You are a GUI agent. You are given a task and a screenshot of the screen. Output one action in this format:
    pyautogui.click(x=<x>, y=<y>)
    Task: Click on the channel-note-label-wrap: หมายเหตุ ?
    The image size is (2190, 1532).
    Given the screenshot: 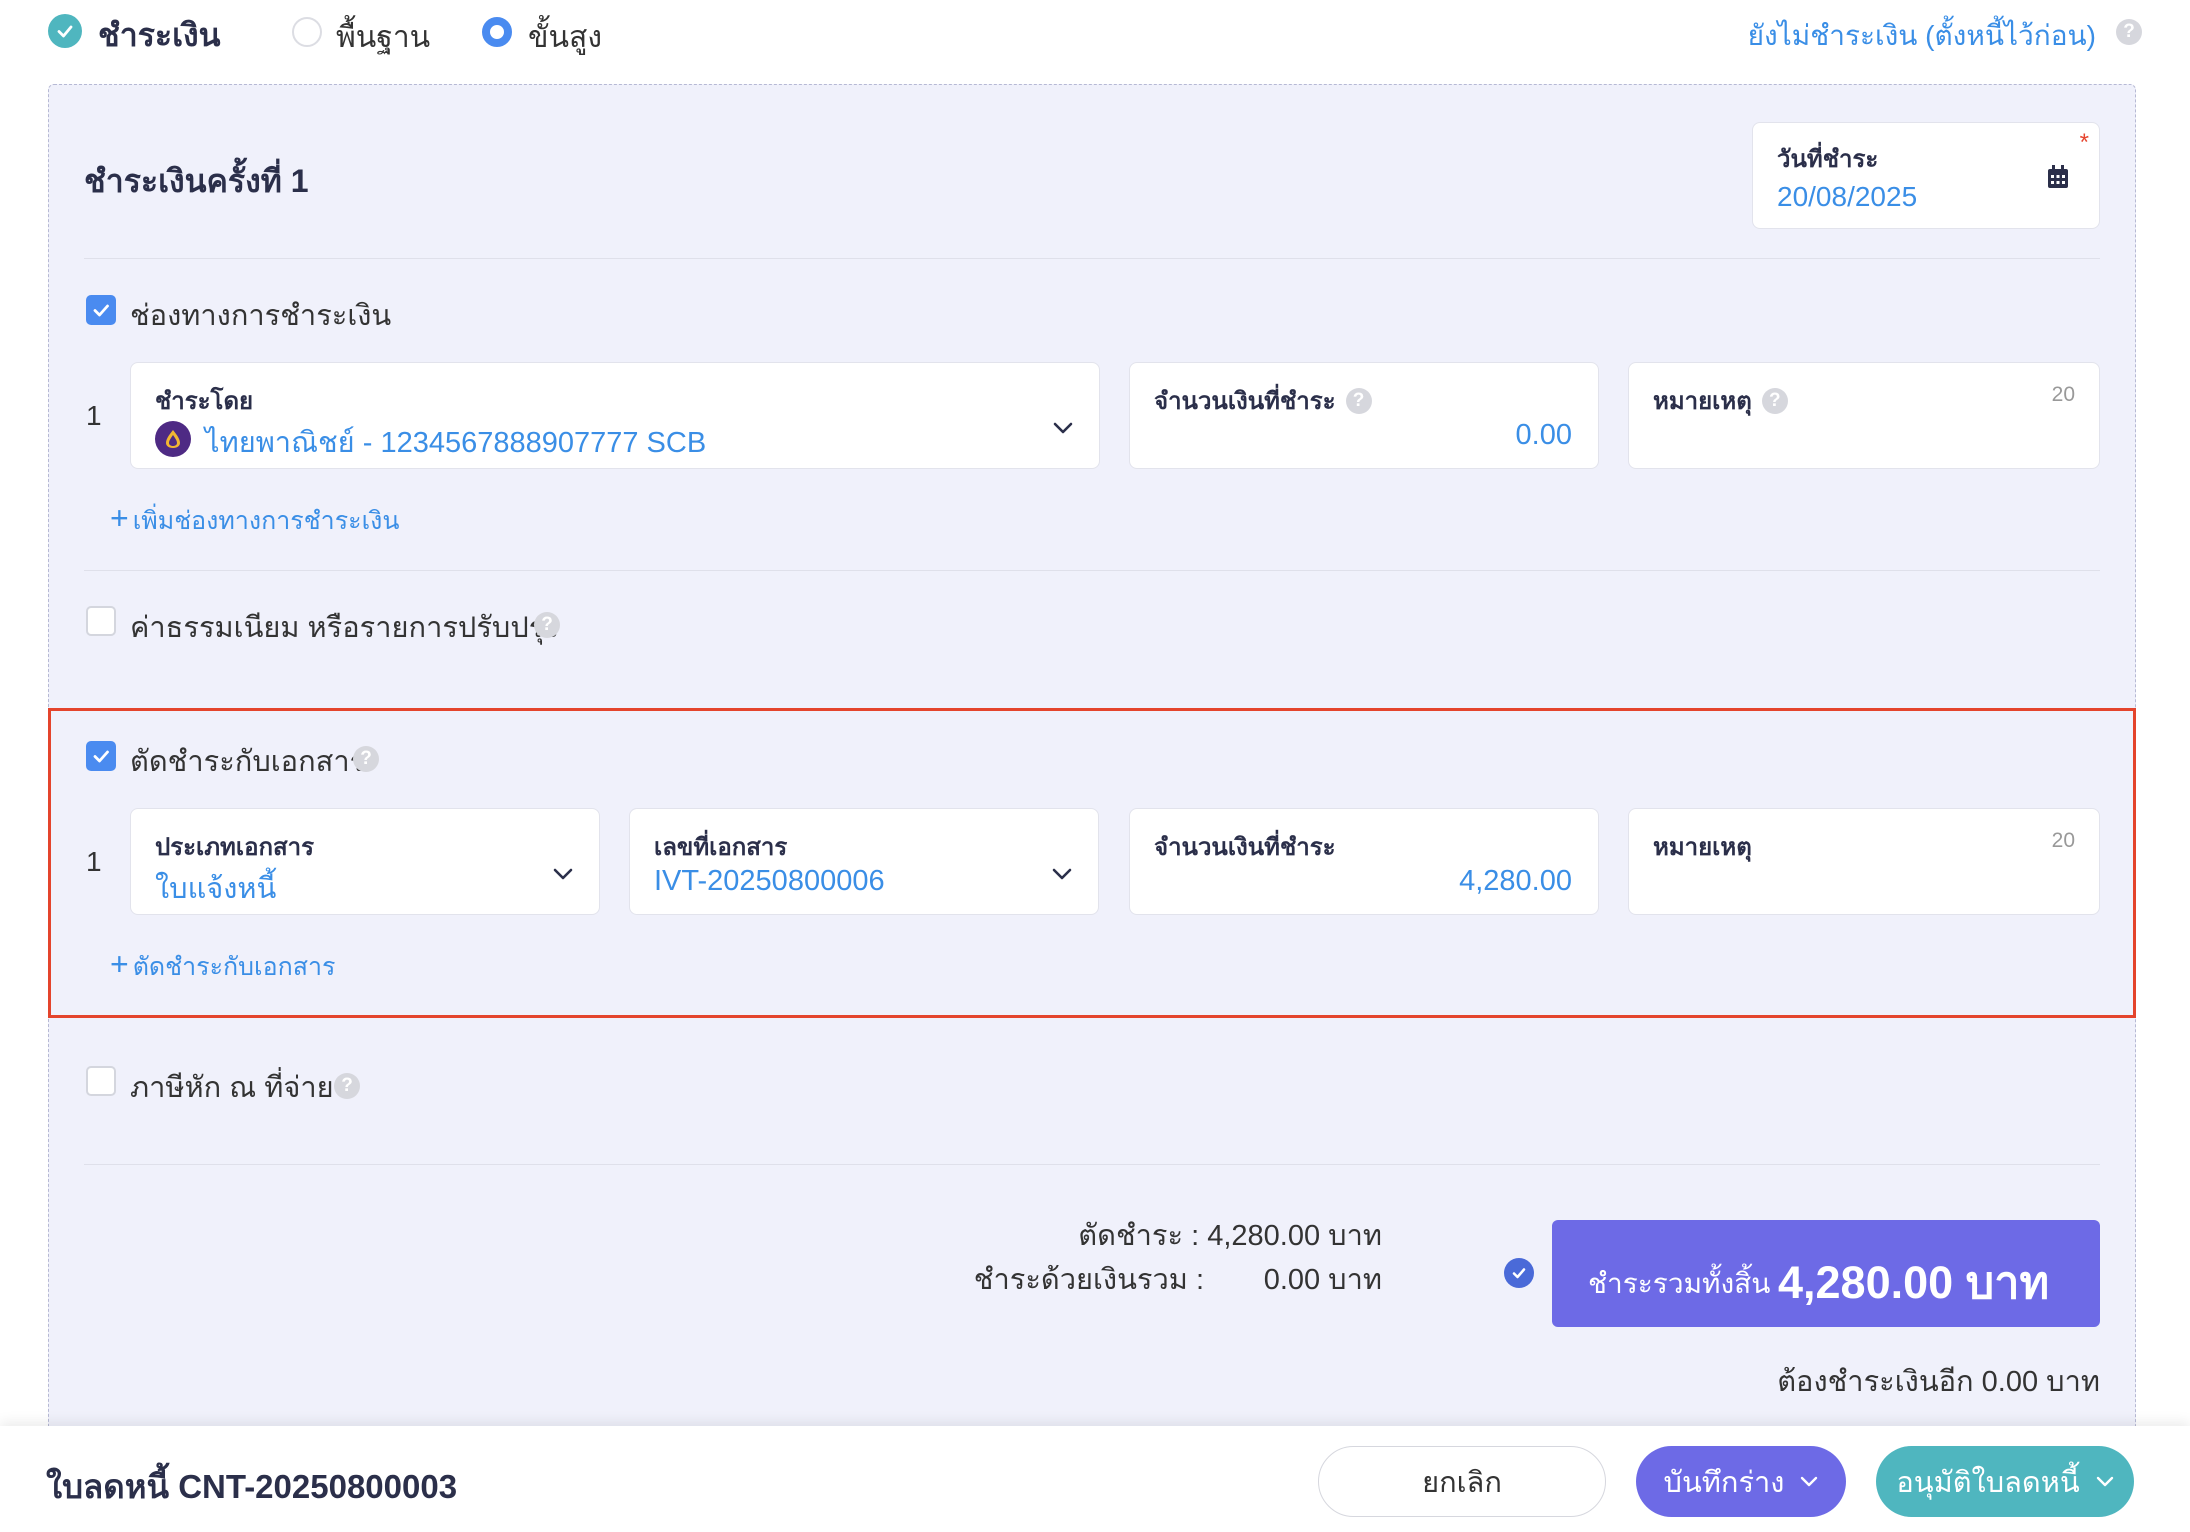 What is the action you would take?
    pyautogui.click(x=1720, y=400)
    